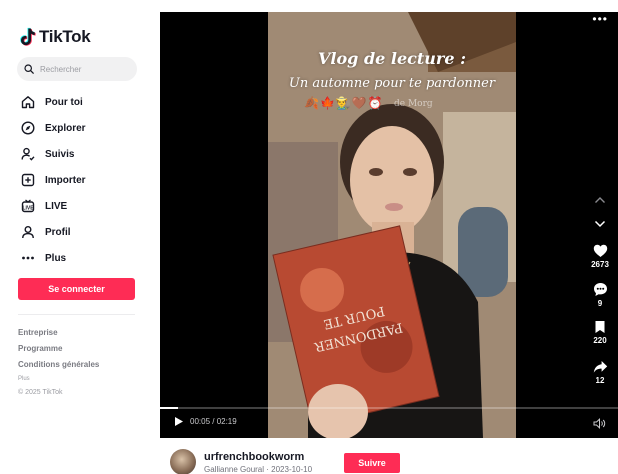  Describe the element at coordinates (28, 36) in the screenshot. I see `tiktok-logo-icon` at that location.